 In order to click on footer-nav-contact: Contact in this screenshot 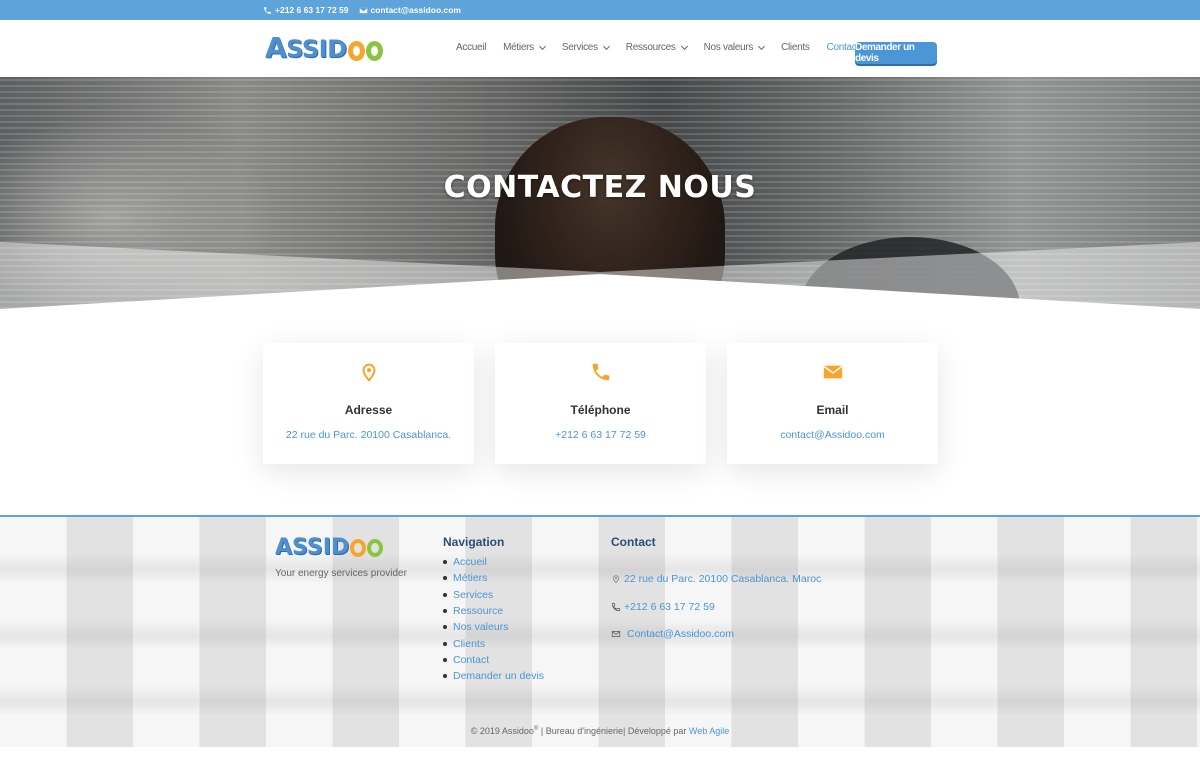, I will do `click(493, 660)`.